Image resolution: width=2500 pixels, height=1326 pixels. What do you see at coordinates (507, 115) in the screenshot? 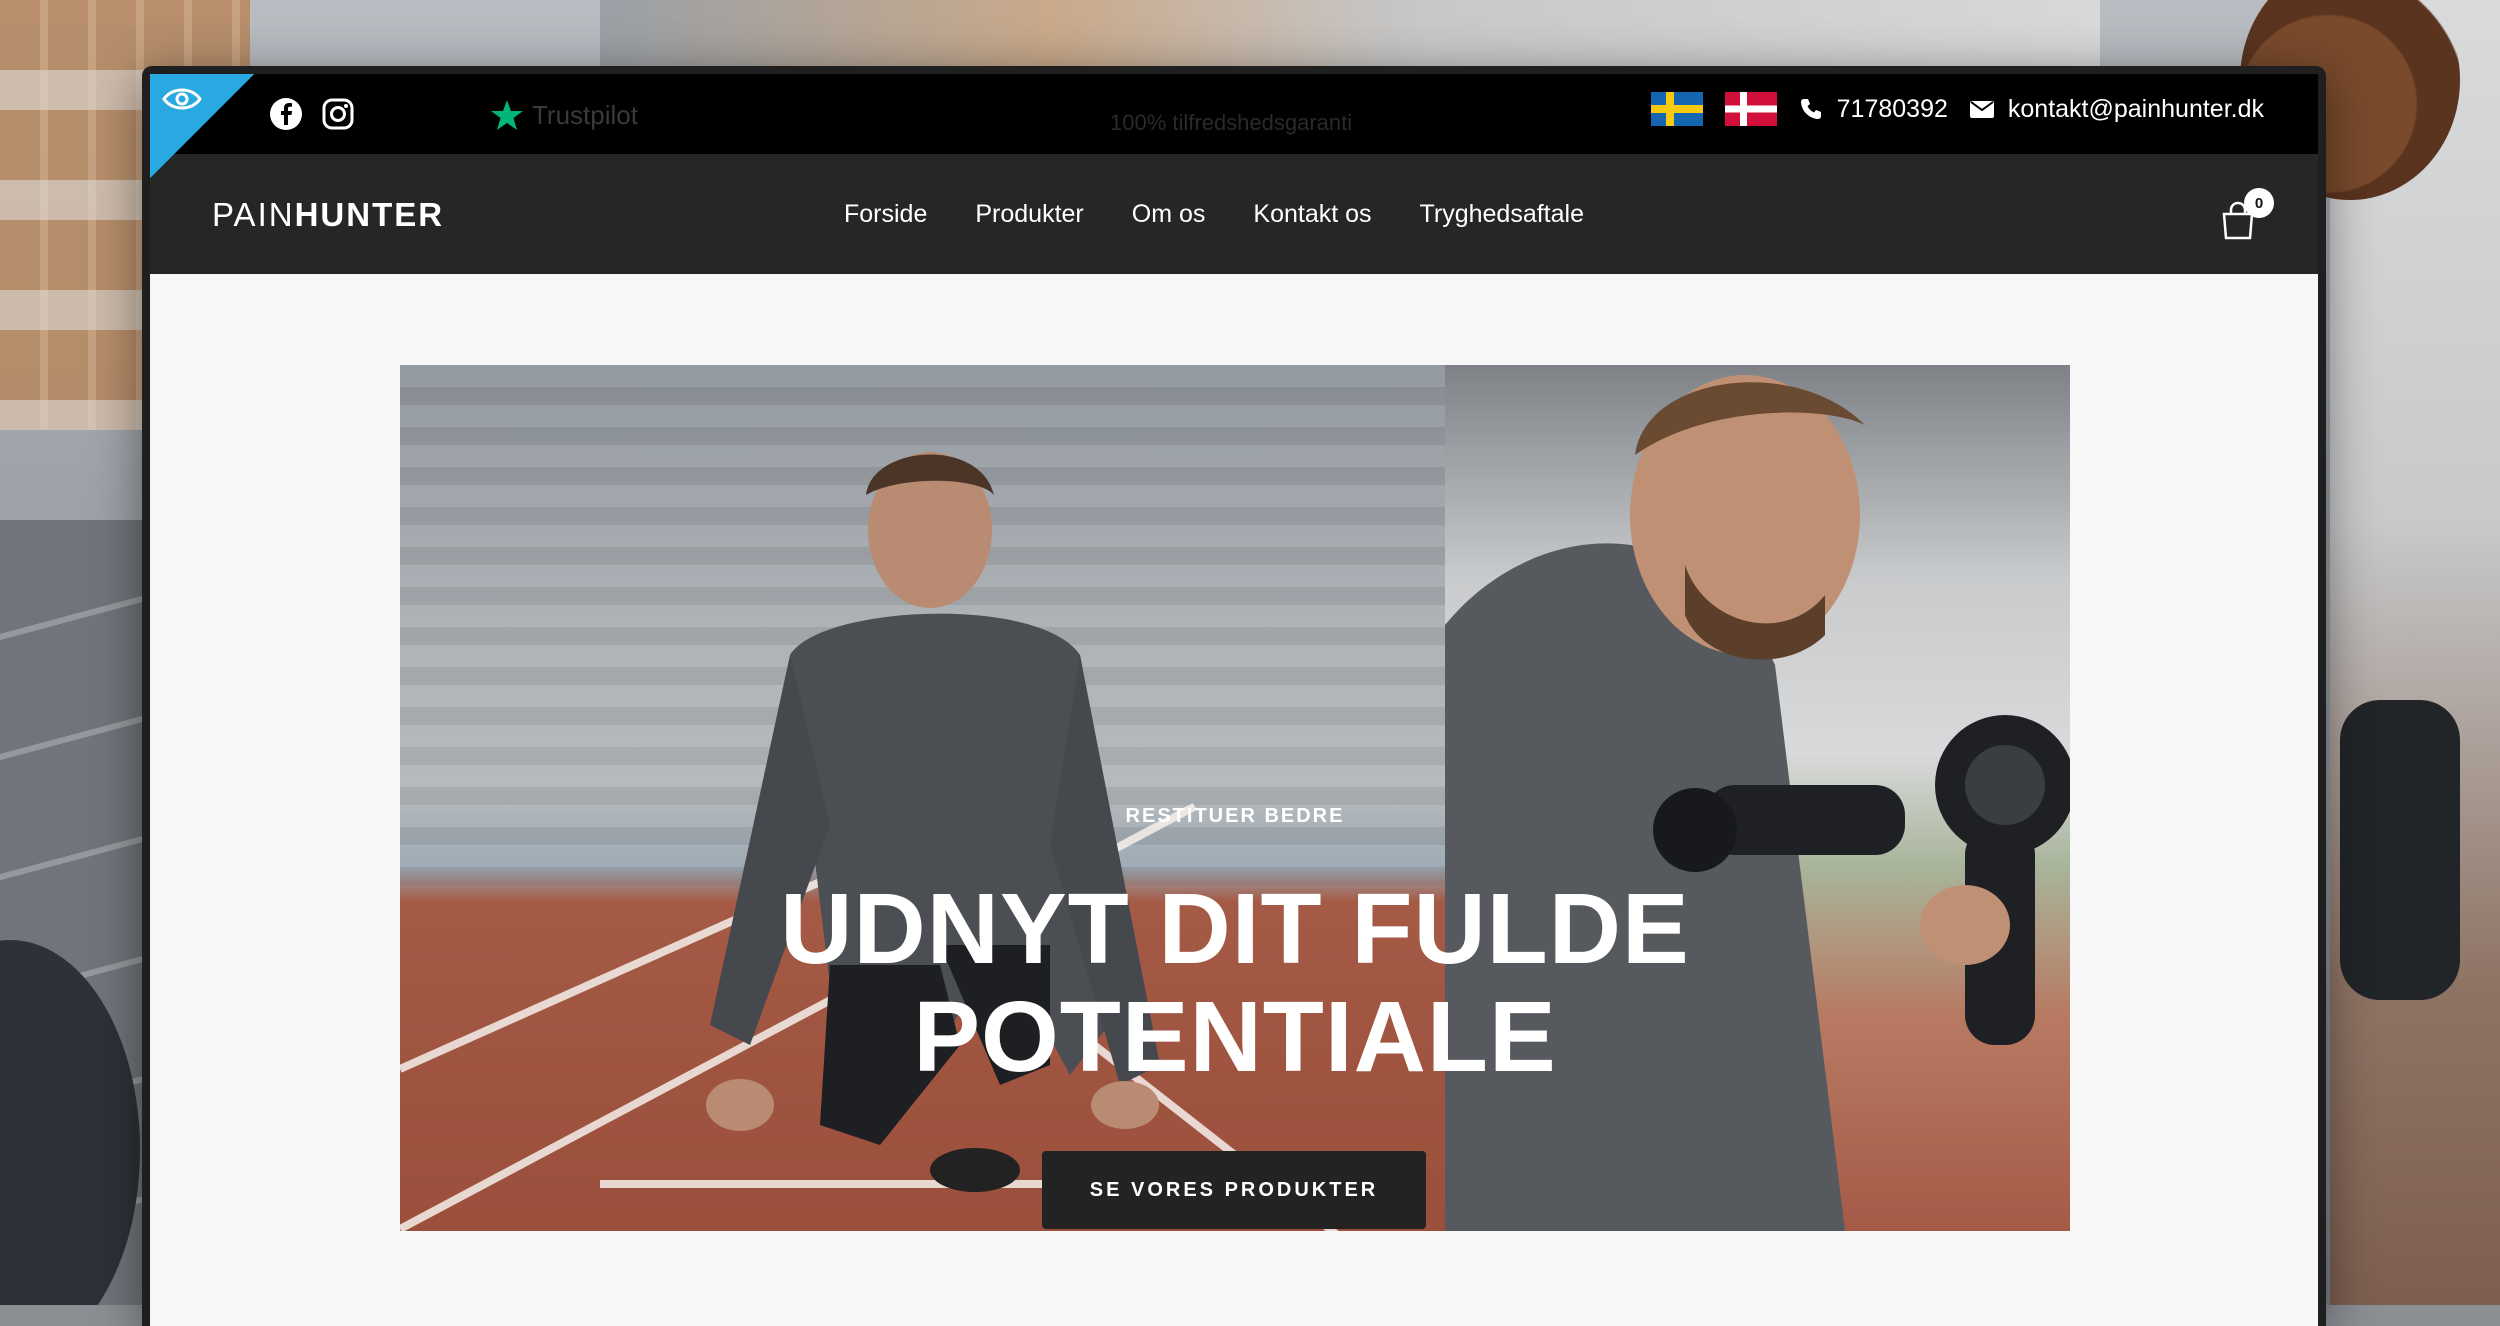
I see `star-icon` at bounding box center [507, 115].